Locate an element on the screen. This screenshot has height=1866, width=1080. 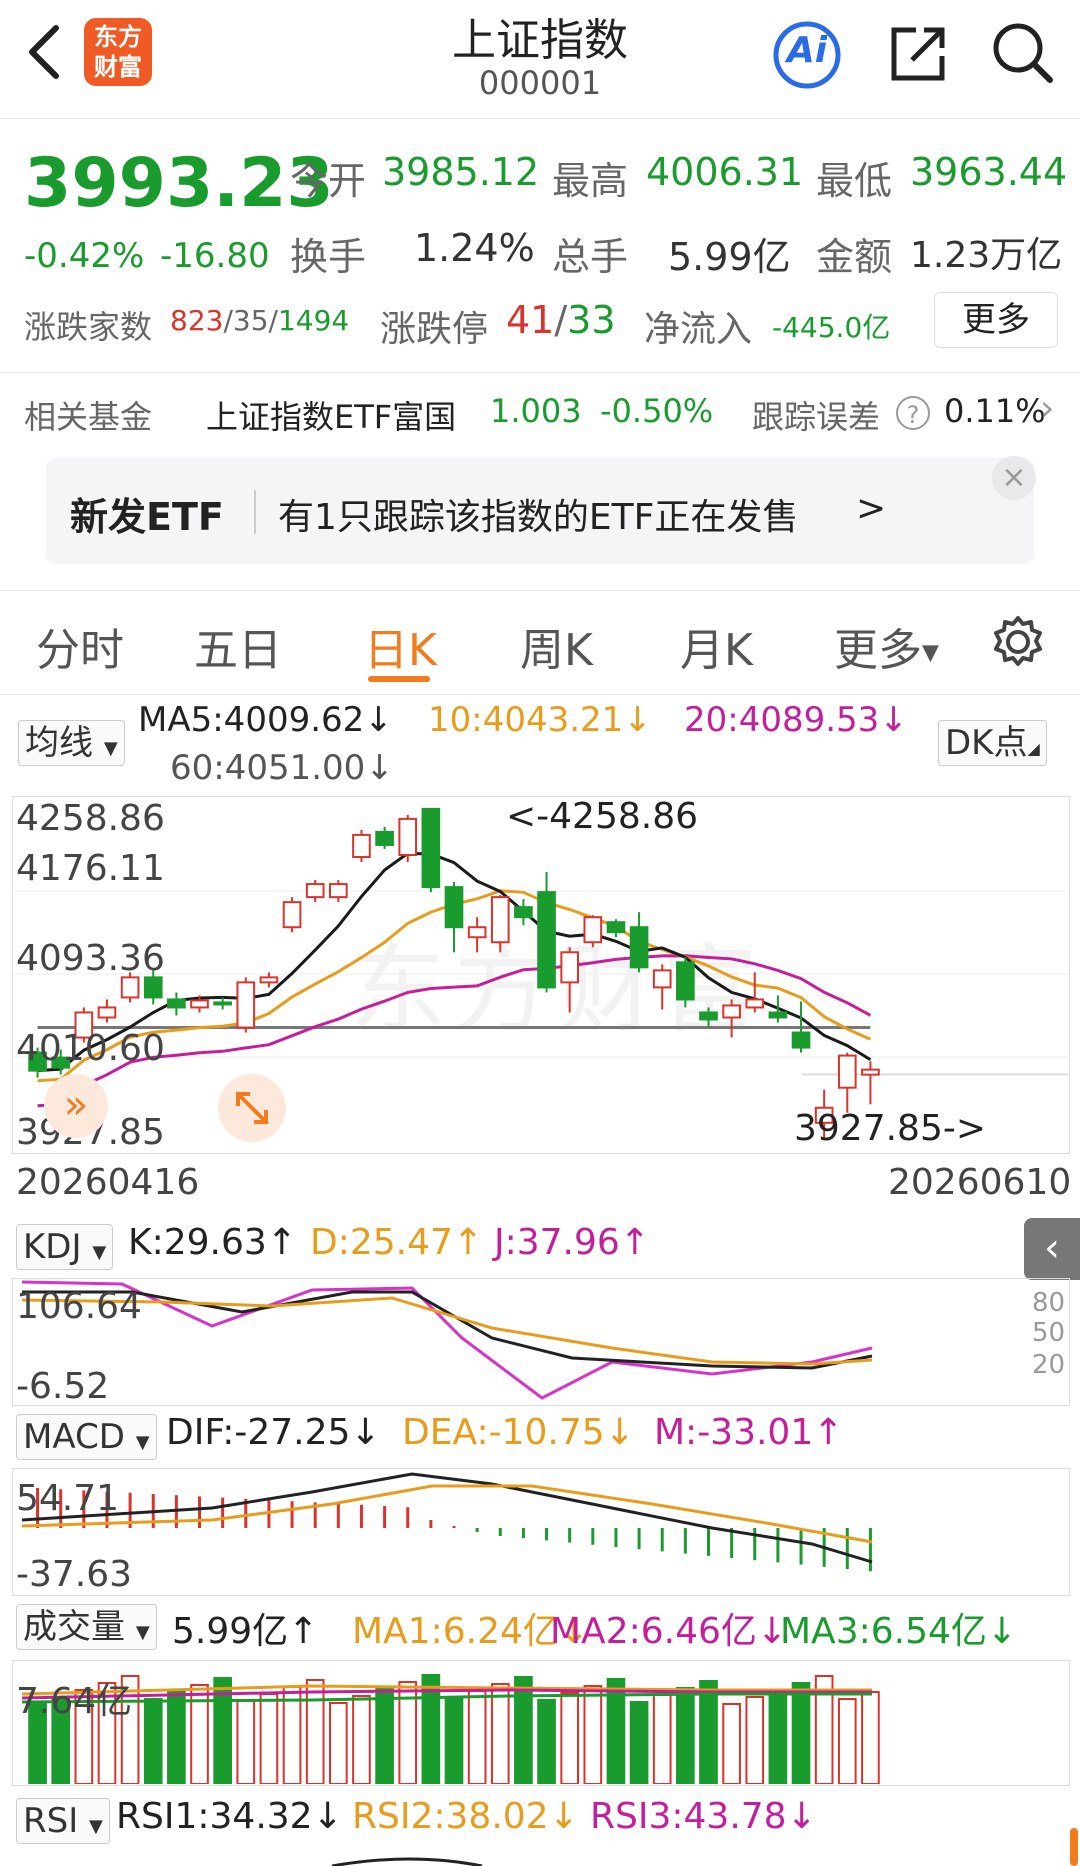
related-fund-change: -0.50% is located at coordinates (657, 411).